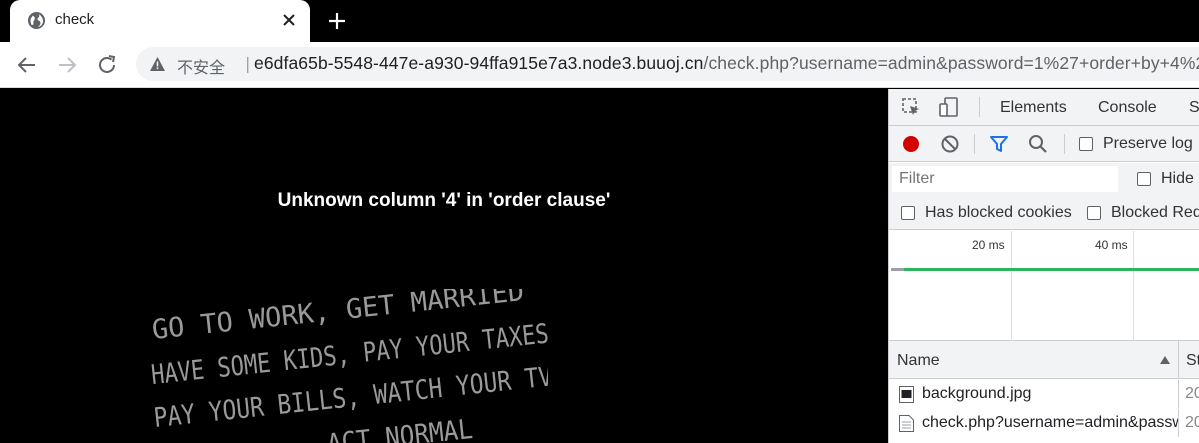 The width and height of the screenshot is (1199, 443). I want to click on tab-sources: Sources, so click(1194, 108).